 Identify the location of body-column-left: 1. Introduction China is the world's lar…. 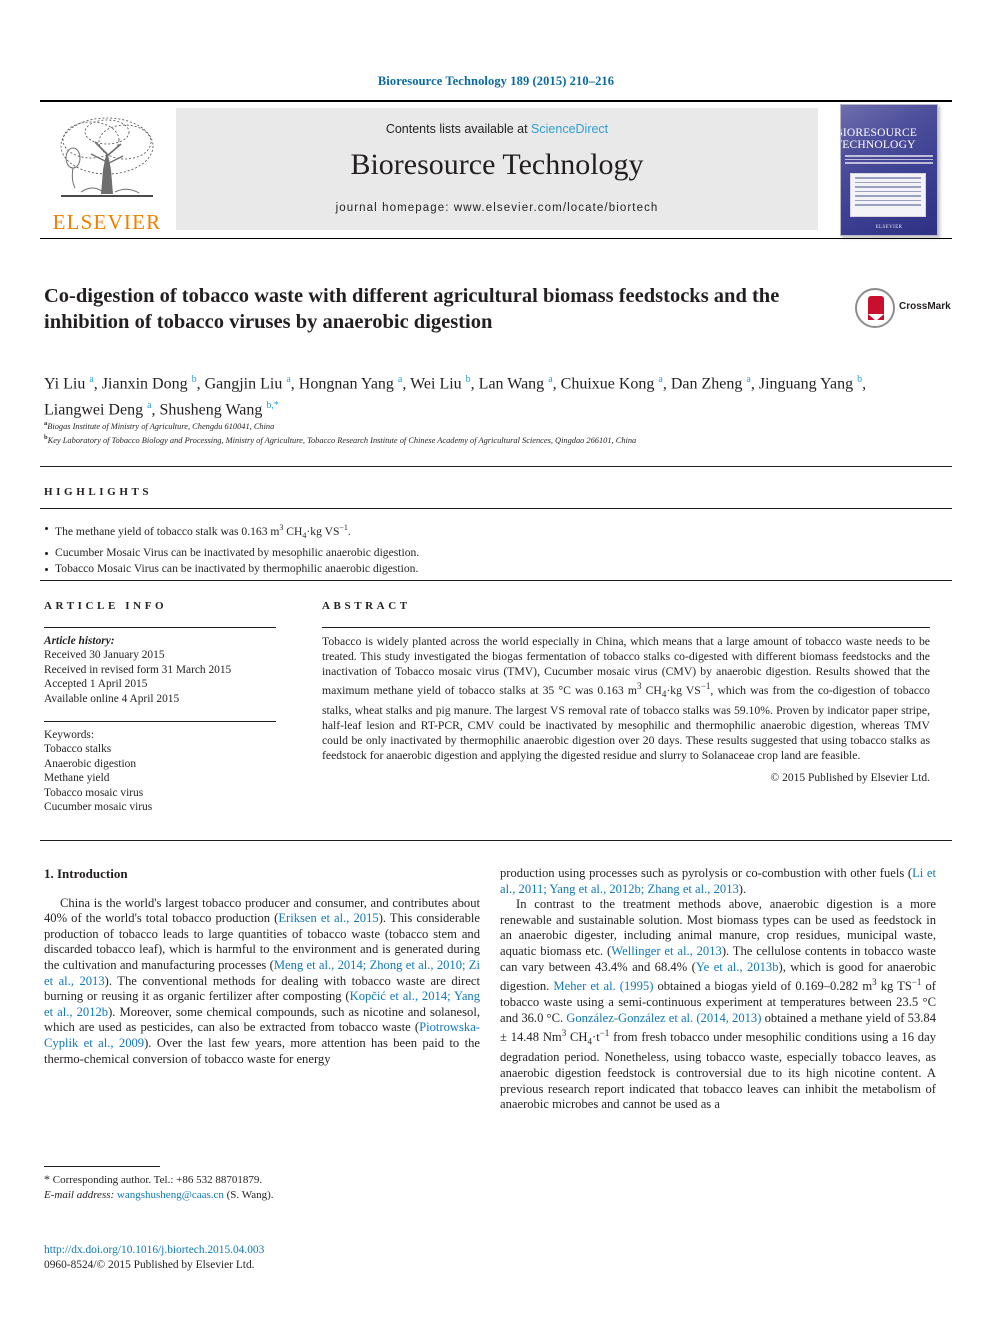
(262, 966).